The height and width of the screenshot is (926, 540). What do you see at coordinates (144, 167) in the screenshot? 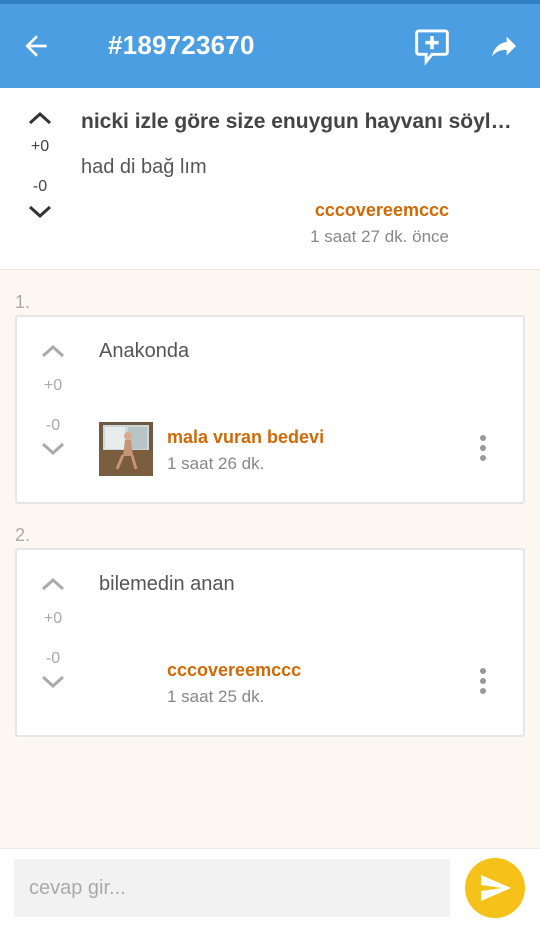
I see `post-body: had di bağ lım` at bounding box center [144, 167].